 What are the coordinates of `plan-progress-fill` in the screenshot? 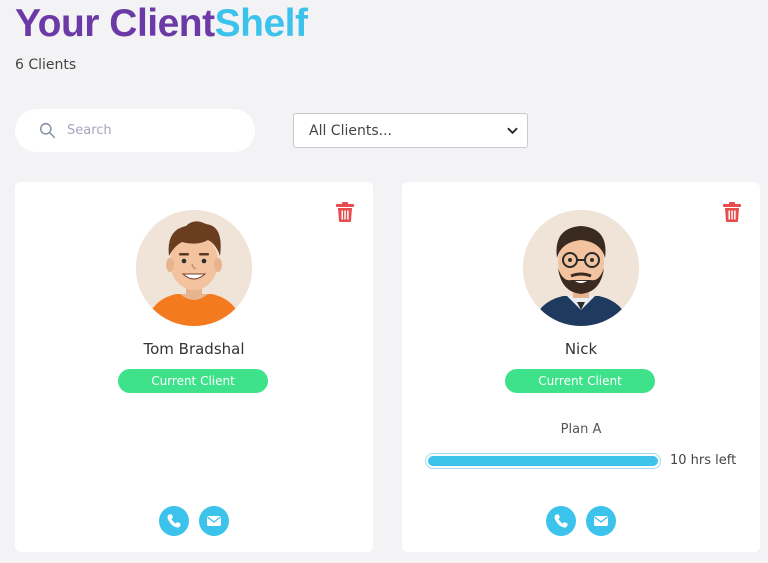 It's located at (543, 461).